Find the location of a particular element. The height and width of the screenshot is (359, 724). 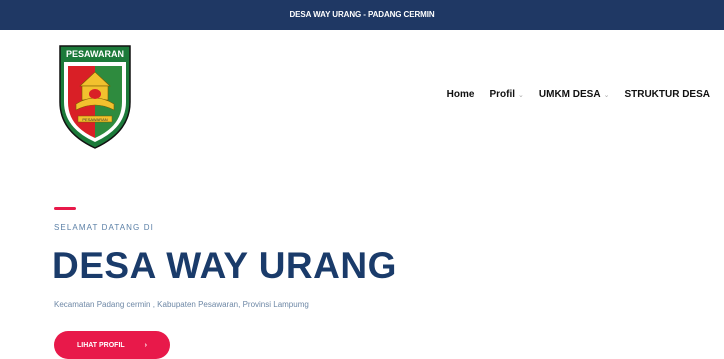

chevron-right-icon: › is located at coordinates (146, 345).